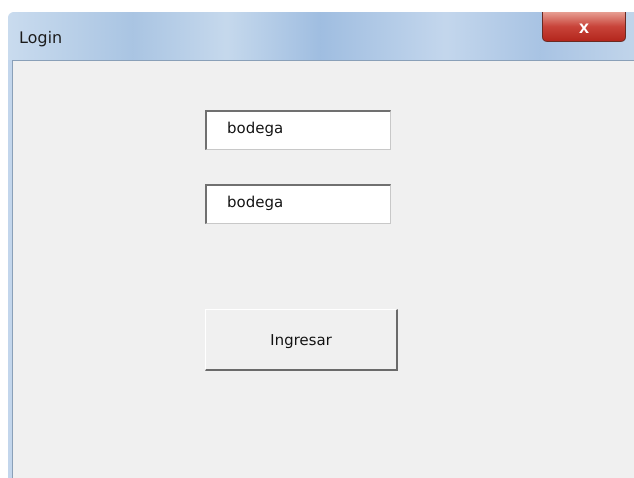 The image size is (634, 478). Describe the element at coordinates (301, 340) in the screenshot. I see `submit-button: Ingresar` at that location.